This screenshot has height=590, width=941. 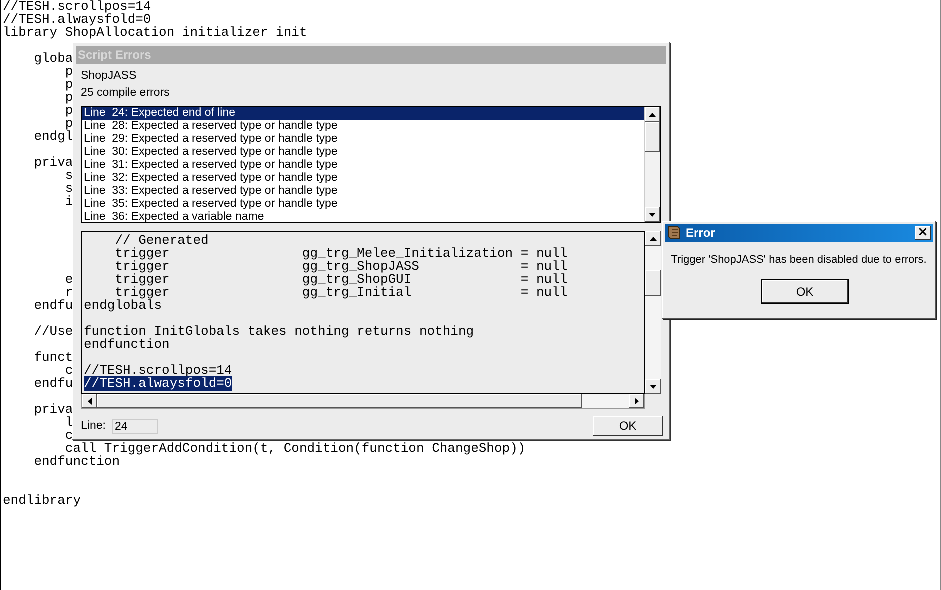 What do you see at coordinates (363, 152) in the screenshot?
I see `error-item: Line 30: Expected a reserved type or handle type` at bounding box center [363, 152].